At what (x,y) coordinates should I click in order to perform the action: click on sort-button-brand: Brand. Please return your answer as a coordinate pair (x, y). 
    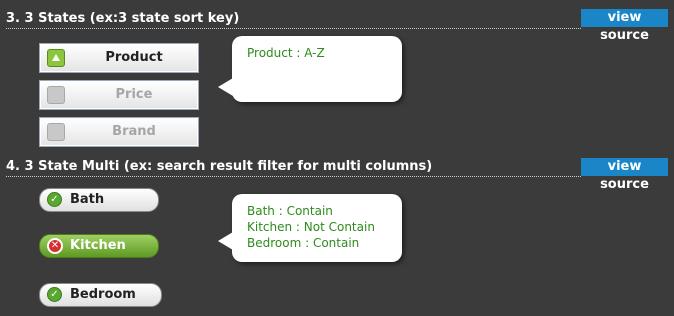
    Looking at the image, I should click on (119, 132).